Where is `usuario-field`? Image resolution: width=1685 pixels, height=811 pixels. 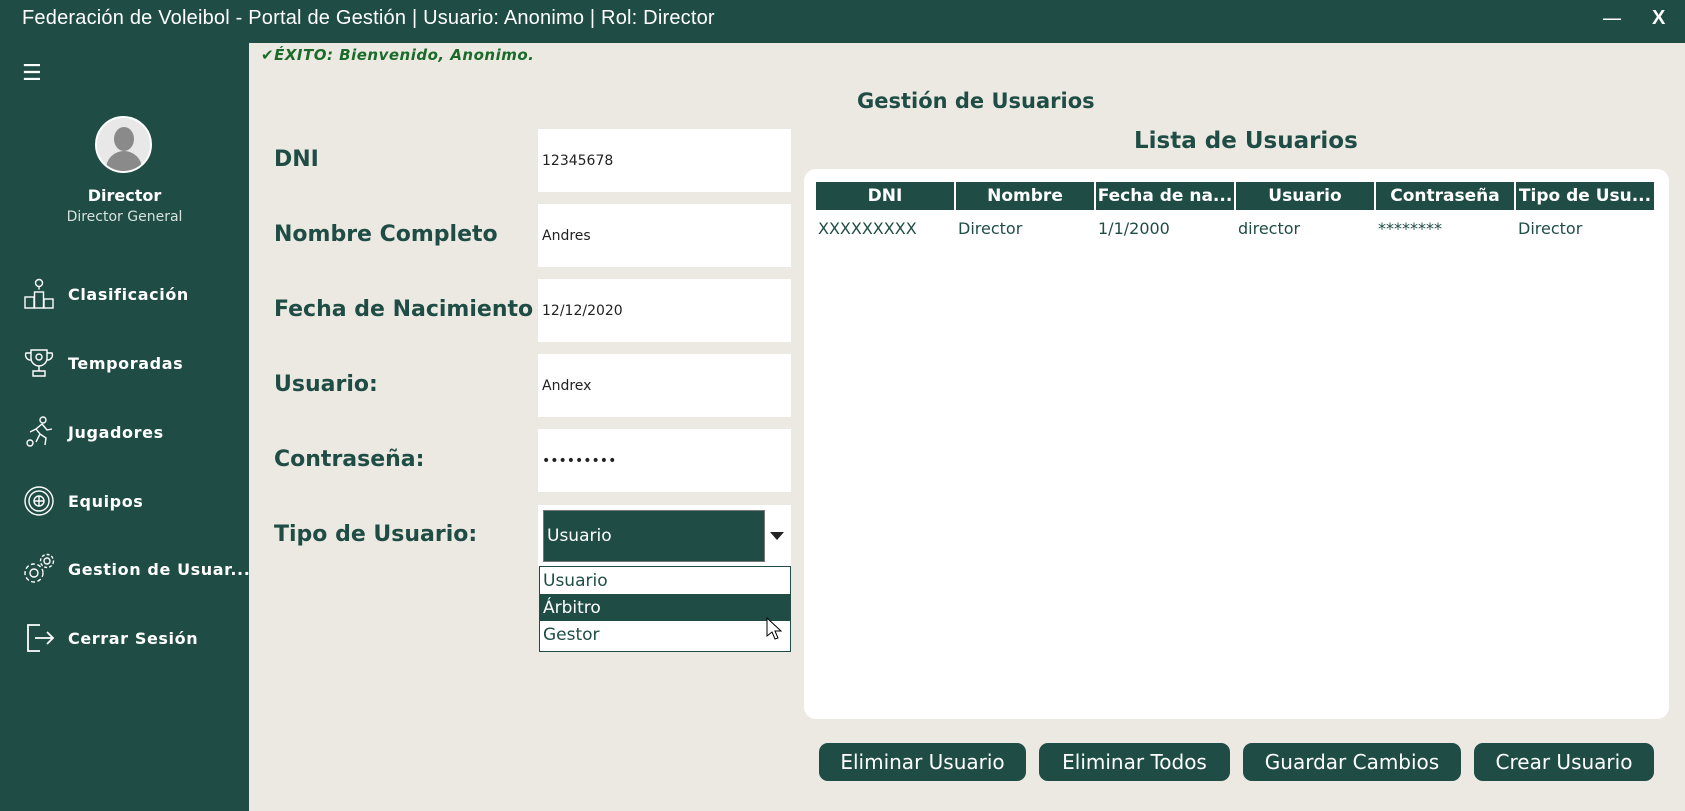
usuario-field is located at coordinates (664, 385).